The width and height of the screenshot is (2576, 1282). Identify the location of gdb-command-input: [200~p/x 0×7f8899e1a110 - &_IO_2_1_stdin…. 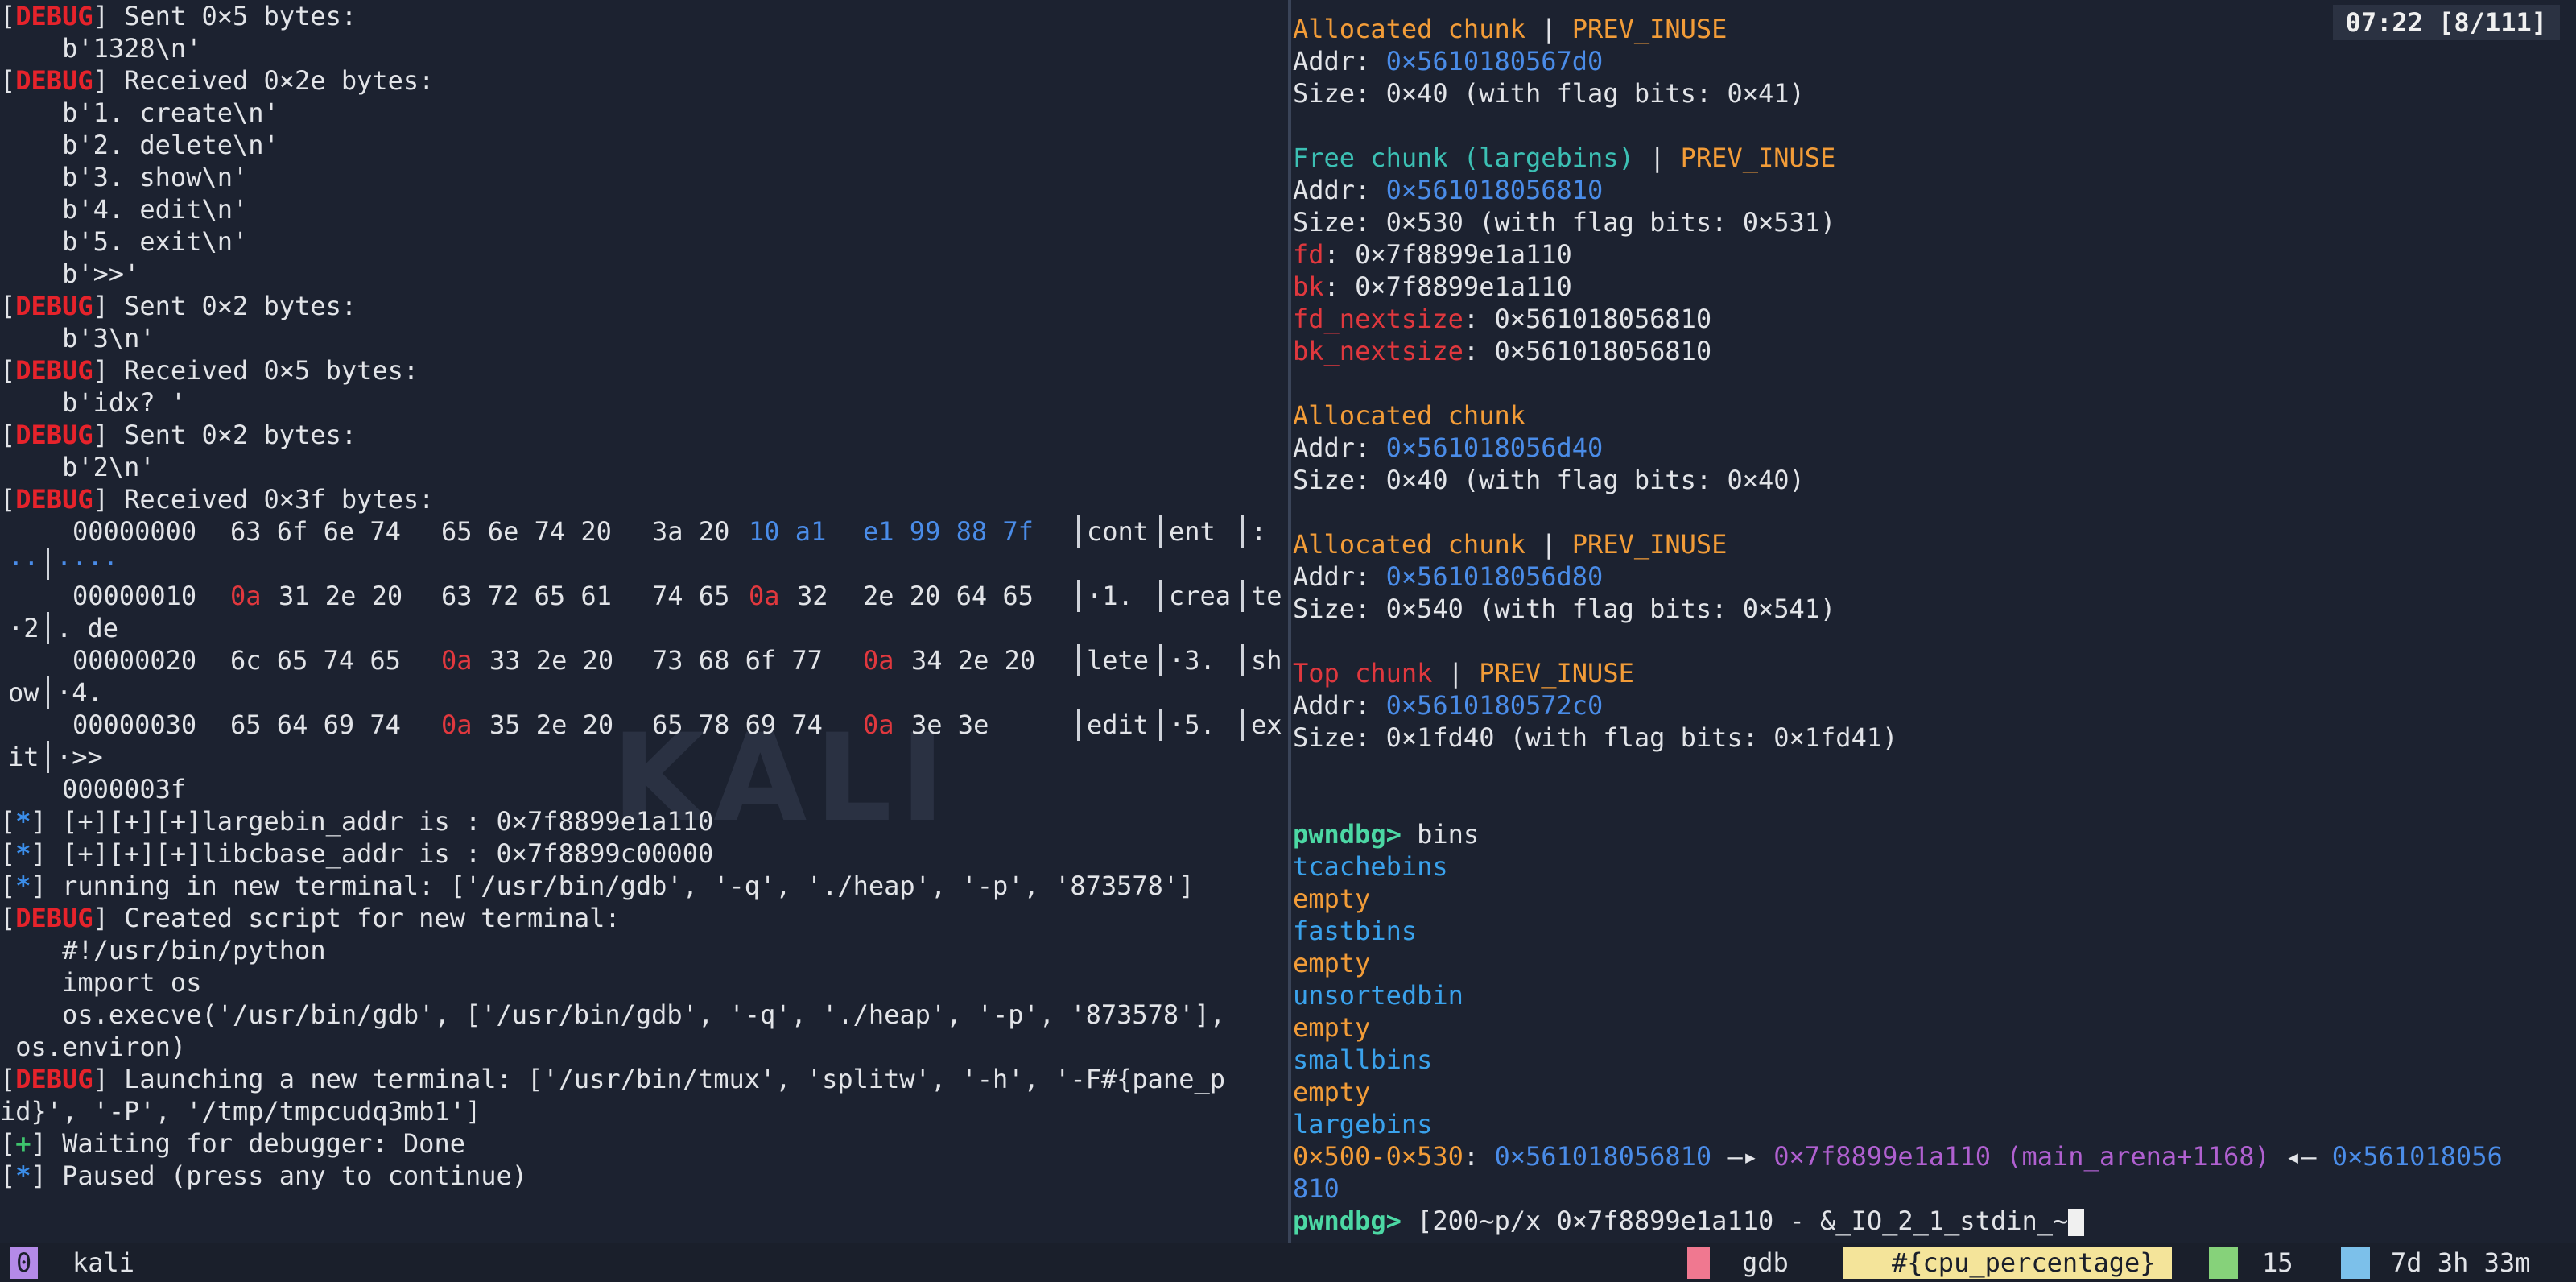
(1735, 1220).